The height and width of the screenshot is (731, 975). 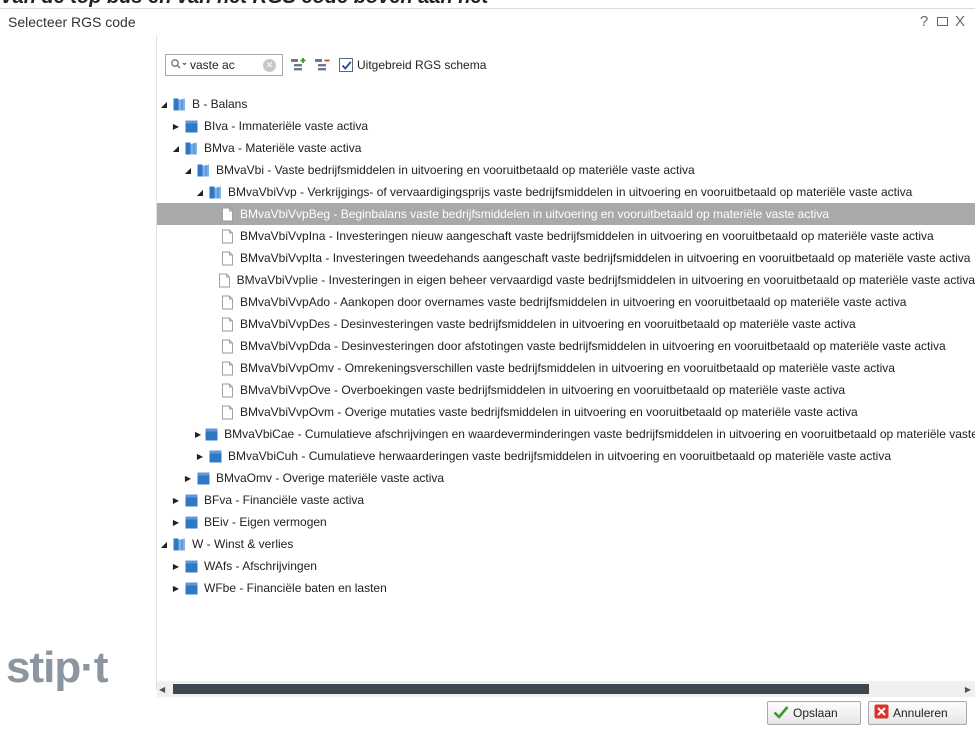 What do you see at coordinates (566, 566) in the screenshot?
I see `tree-node: ▶ WAfs - Afschrijvingen` at bounding box center [566, 566].